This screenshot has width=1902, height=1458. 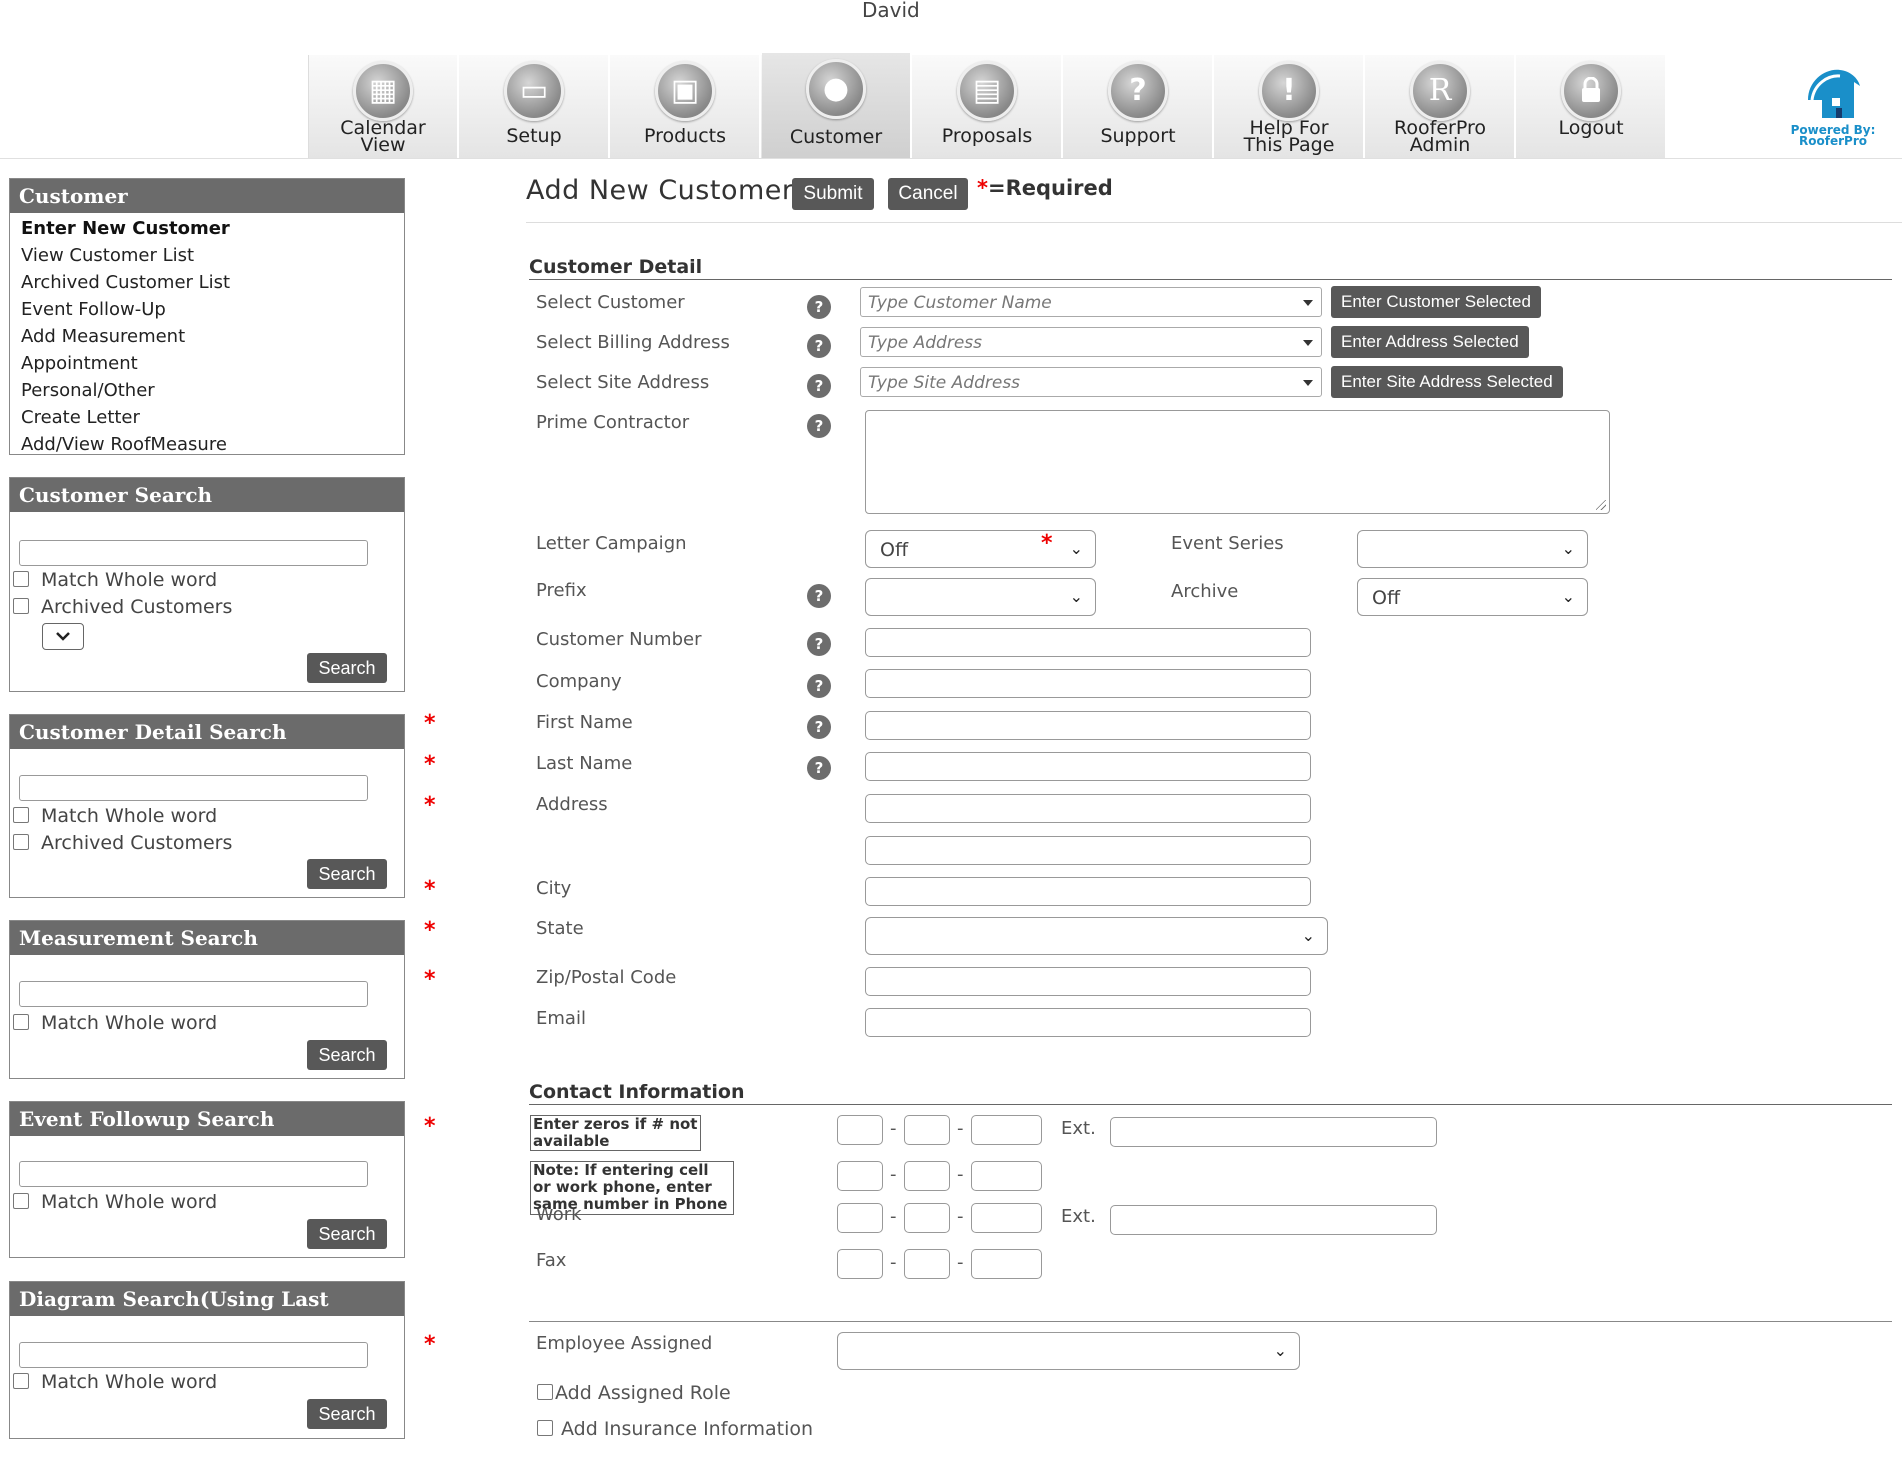 I want to click on cell-line-input, so click(x=1006, y=1176).